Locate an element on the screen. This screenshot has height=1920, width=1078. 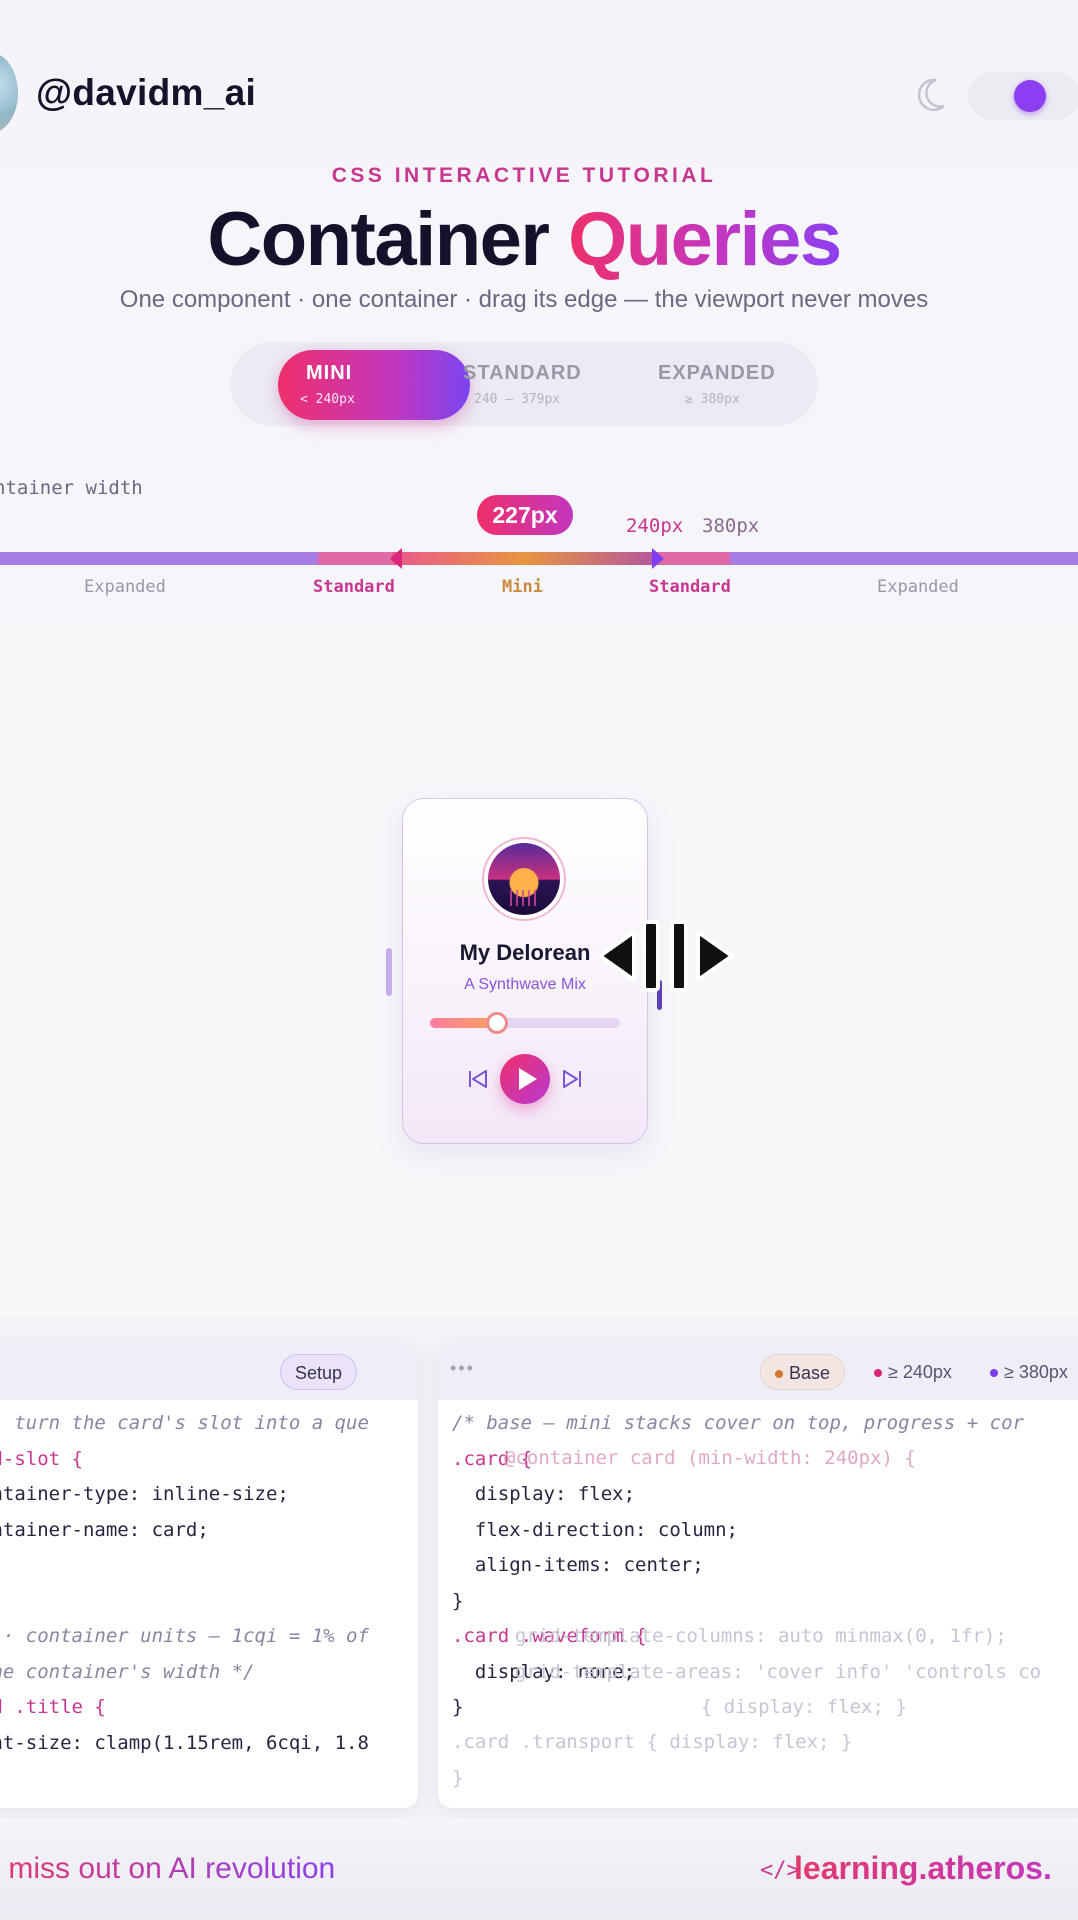
code-line: display: flex; is located at coordinates (544, 1494).